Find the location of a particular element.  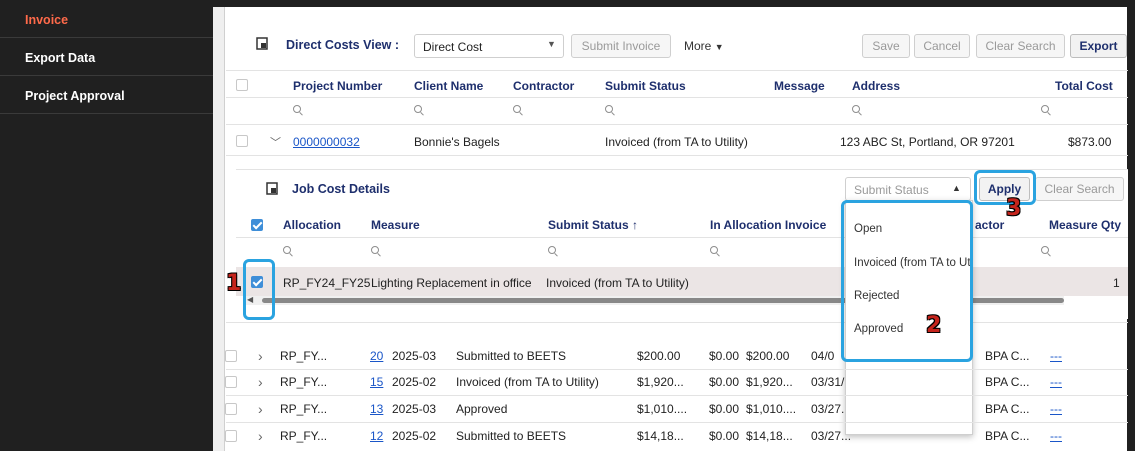

col-submit-status: Submit Status is located at coordinates (645, 86).